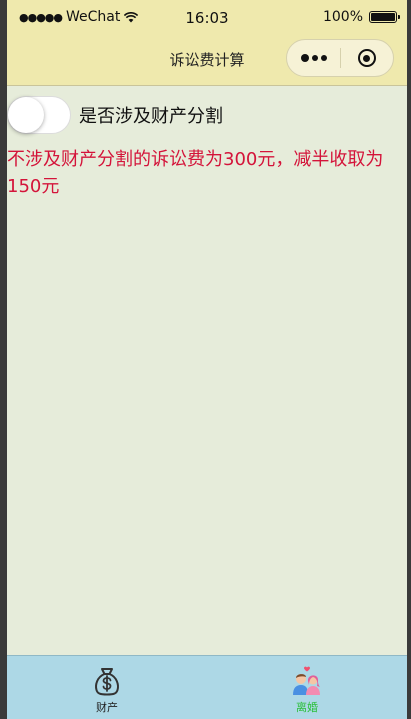 This screenshot has width=411, height=719. I want to click on close-miniprogram-button, so click(367, 58).